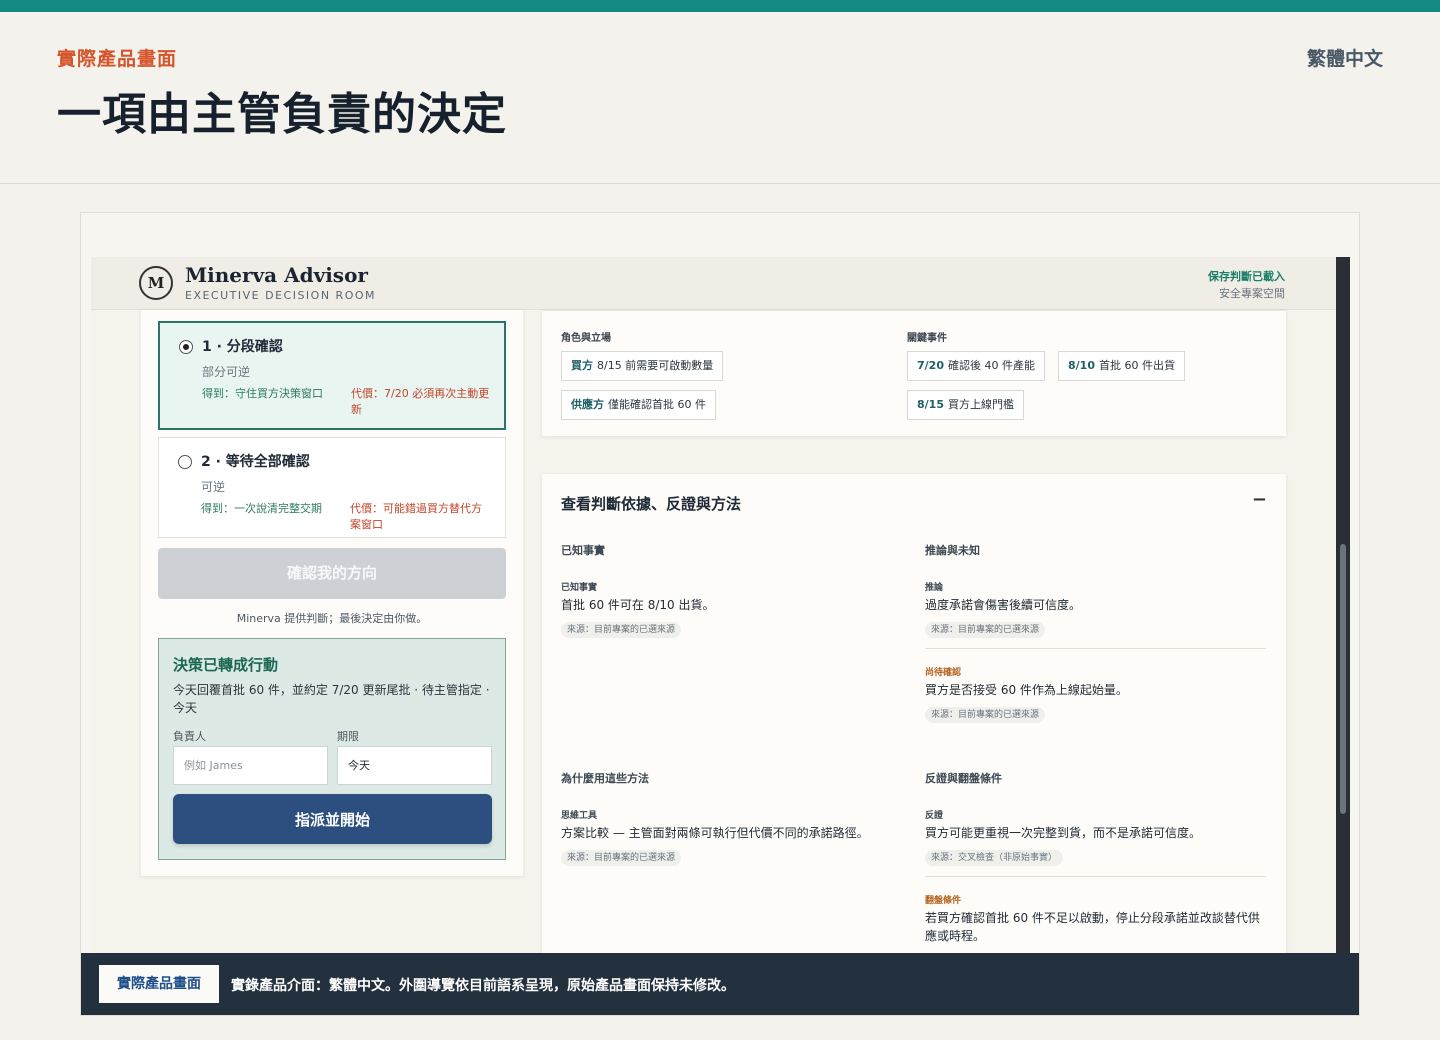  Describe the element at coordinates (963, 778) in the screenshot. I see `counter-section-label: 反證與翻盤條件` at that location.